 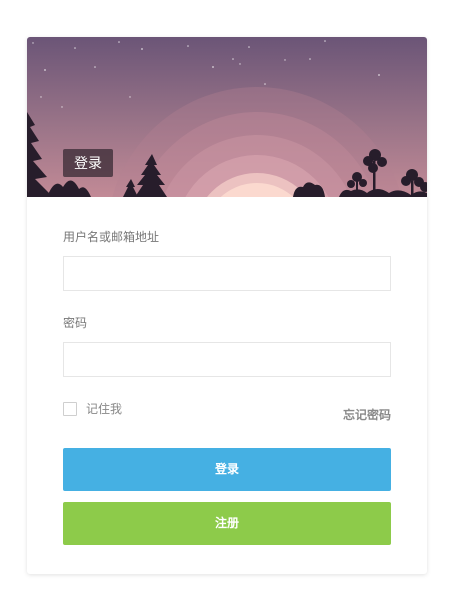 What do you see at coordinates (227, 523) in the screenshot?
I see `register-button: 注册` at bounding box center [227, 523].